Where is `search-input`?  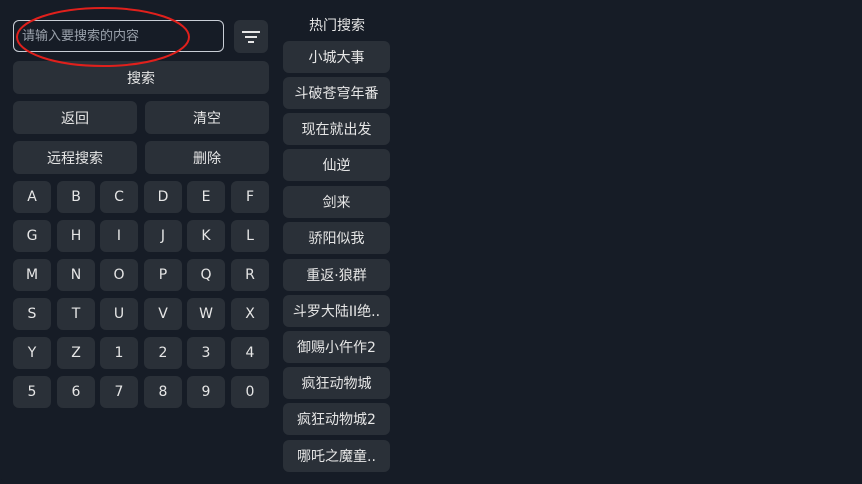 search-input is located at coordinates (118, 36).